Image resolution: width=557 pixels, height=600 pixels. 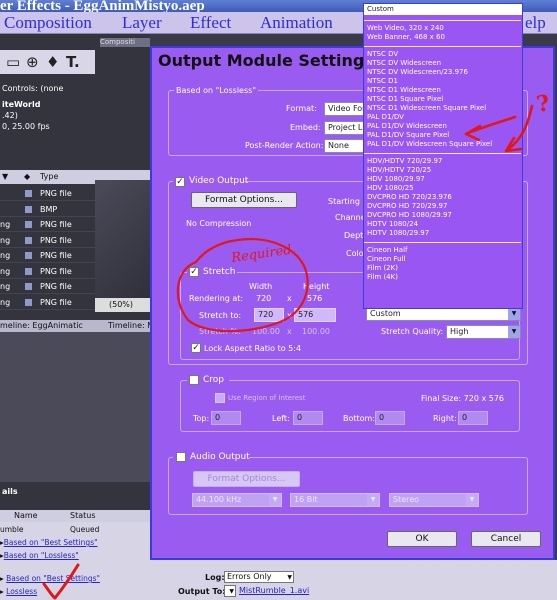 I want to click on annotation-required-text: Required, so click(x=260, y=254).